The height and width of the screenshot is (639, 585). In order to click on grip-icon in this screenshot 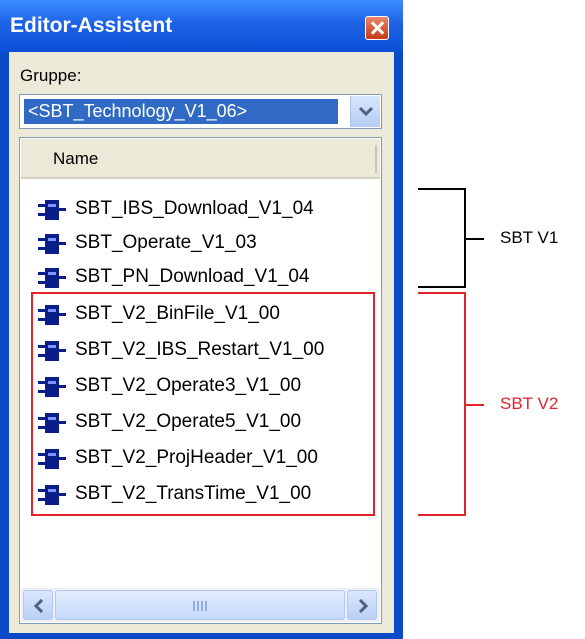, I will do `click(200, 606)`.